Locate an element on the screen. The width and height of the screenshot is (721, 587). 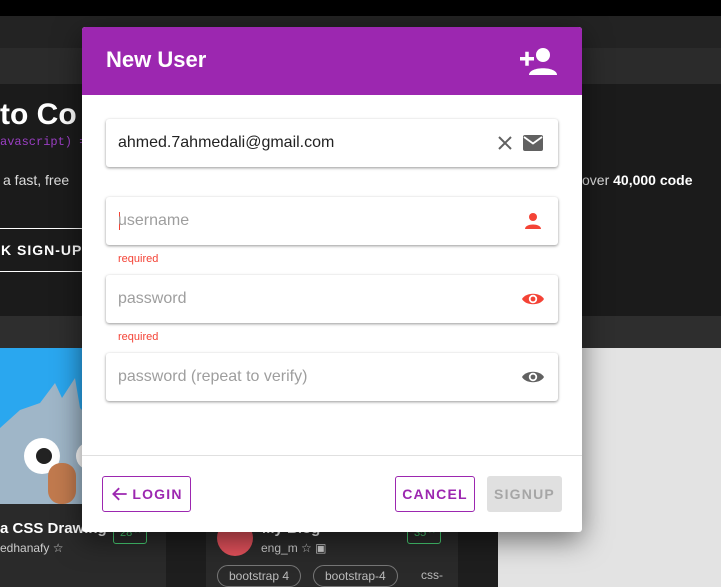
password-input is located at coordinates (303, 299).